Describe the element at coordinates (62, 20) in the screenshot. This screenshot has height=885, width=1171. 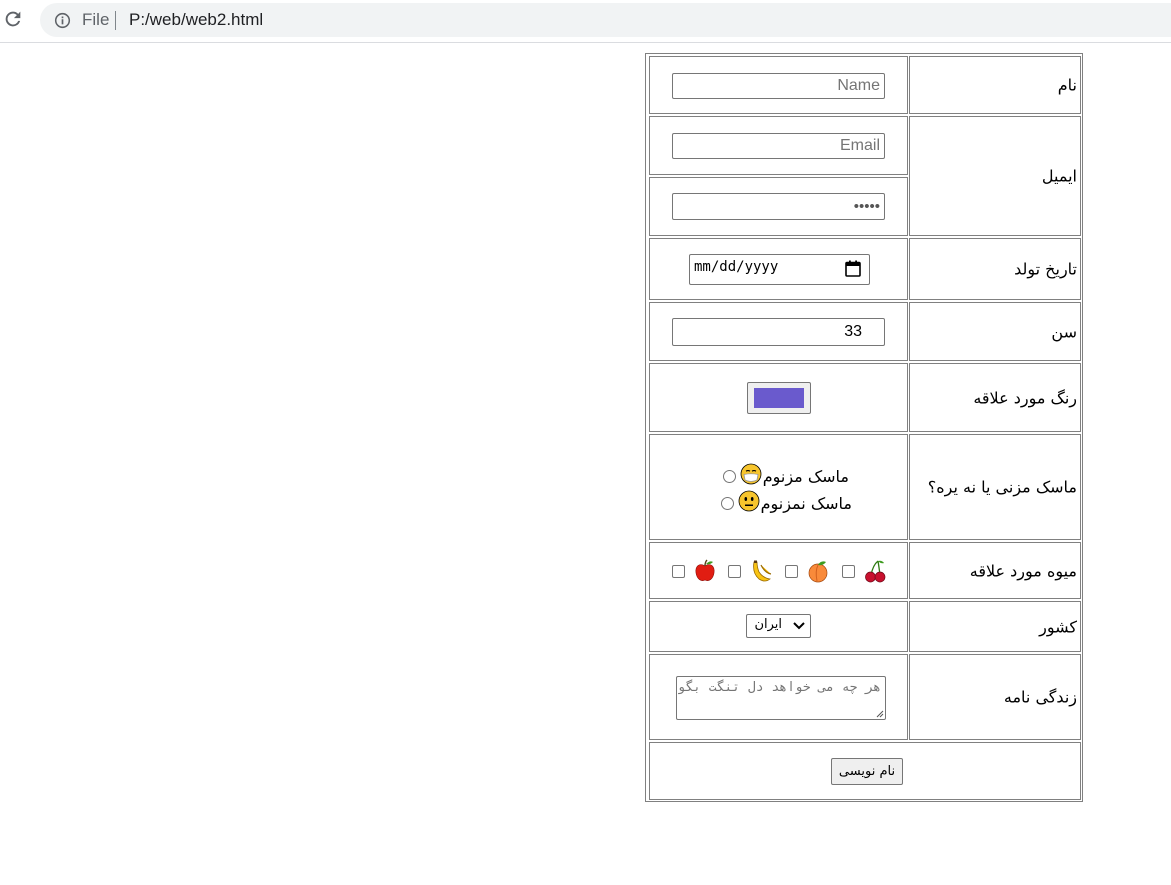
I see `info-icon` at that location.